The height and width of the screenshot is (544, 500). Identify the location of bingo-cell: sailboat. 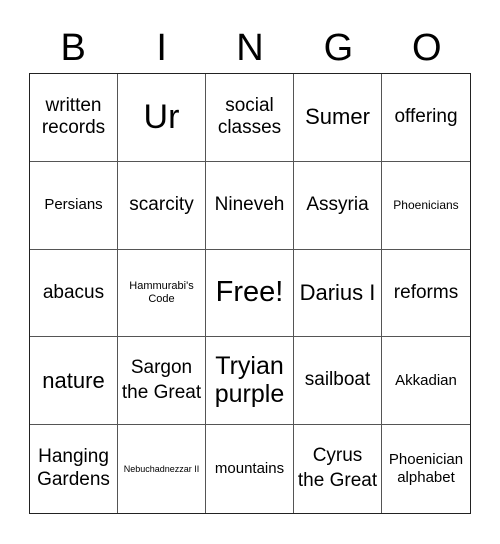
(338, 381).